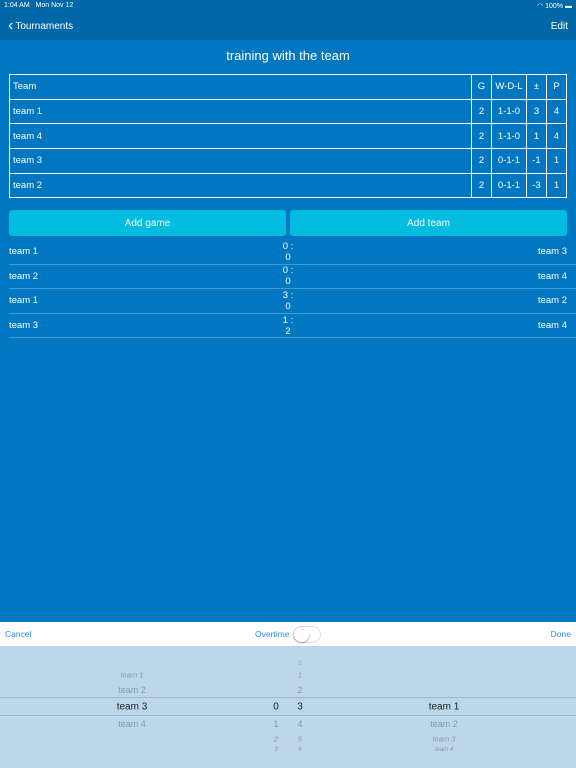 This screenshot has width=576, height=768. What do you see at coordinates (536, 136) in the screenshot?
I see `goal-diff-cell: 1` at bounding box center [536, 136].